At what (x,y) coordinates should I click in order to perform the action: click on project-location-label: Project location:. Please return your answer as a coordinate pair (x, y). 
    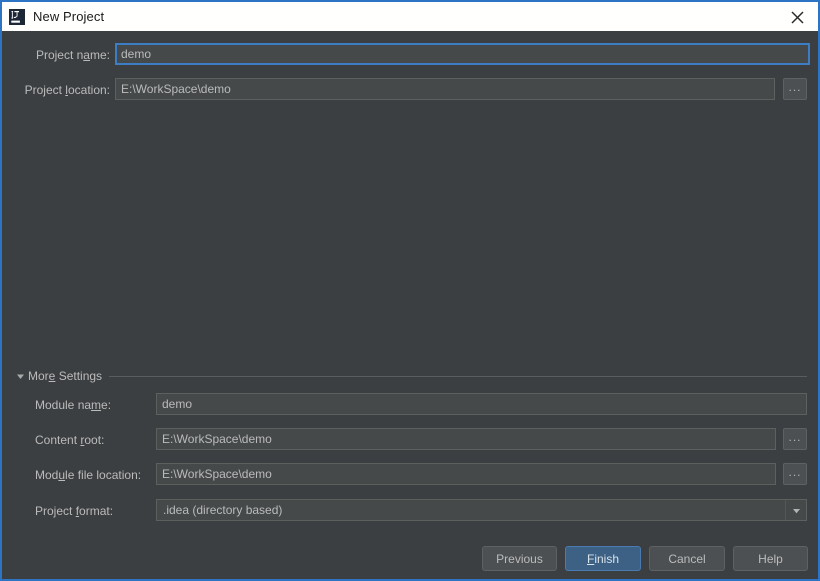
    Looking at the image, I should click on (67, 90).